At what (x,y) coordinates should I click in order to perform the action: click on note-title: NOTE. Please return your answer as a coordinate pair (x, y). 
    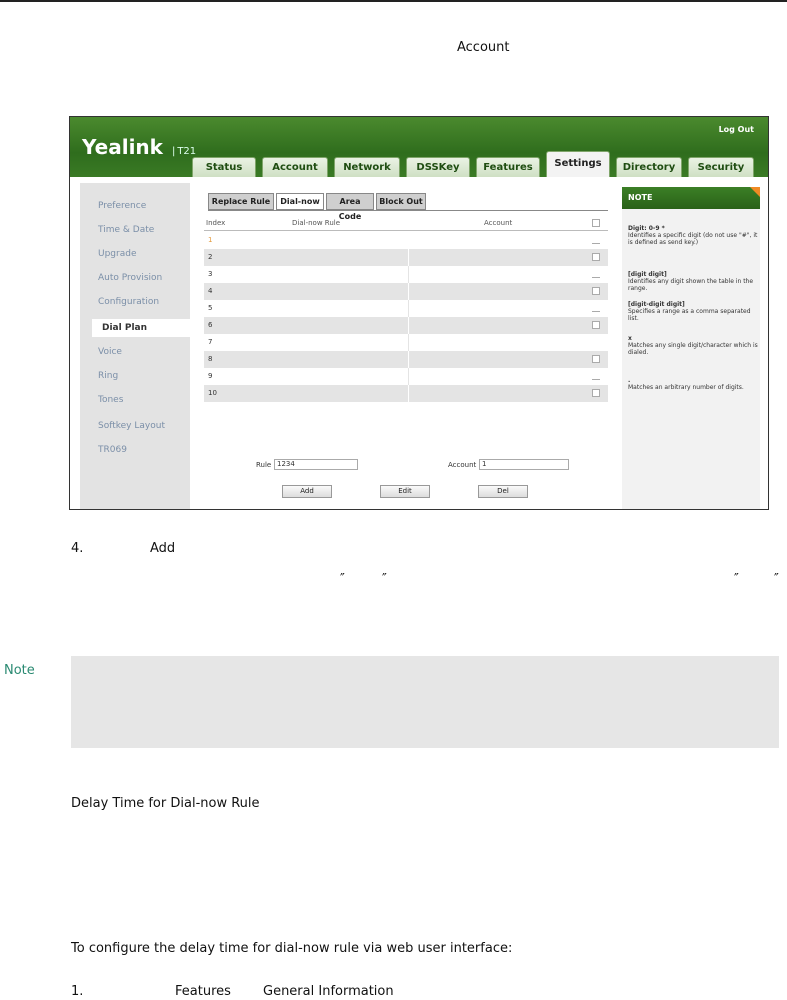
    Looking at the image, I should click on (691, 198).